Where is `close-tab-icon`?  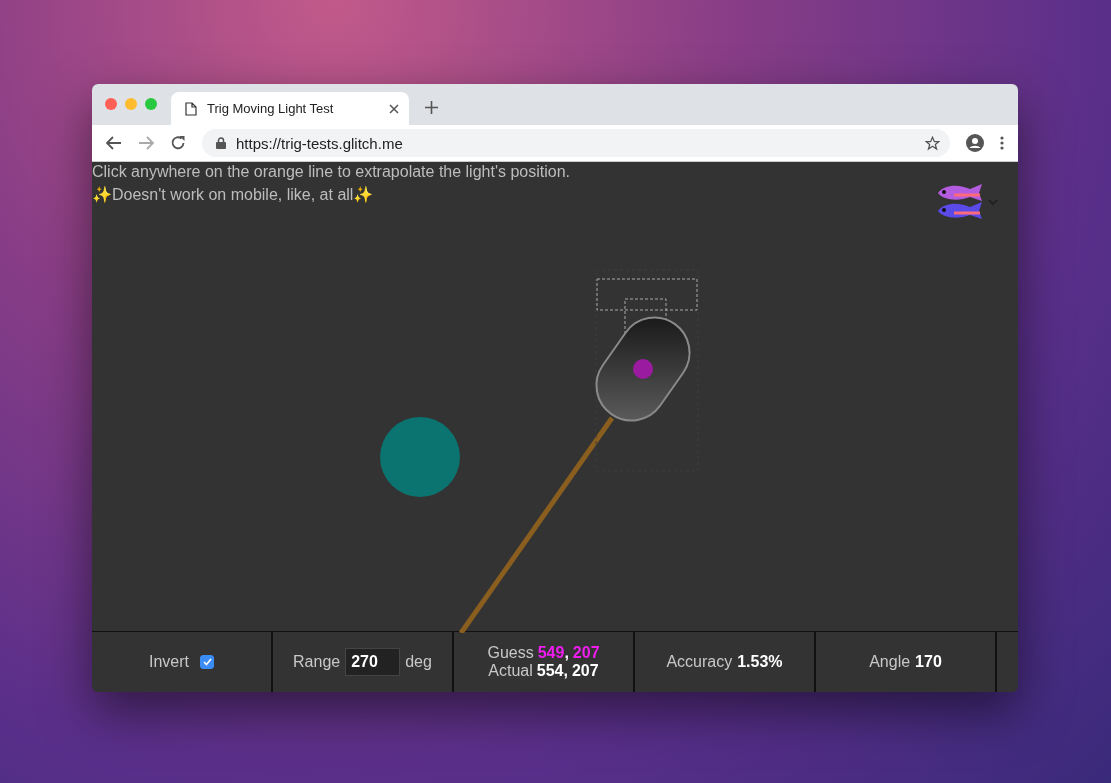
close-tab-icon is located at coordinates (394, 108).